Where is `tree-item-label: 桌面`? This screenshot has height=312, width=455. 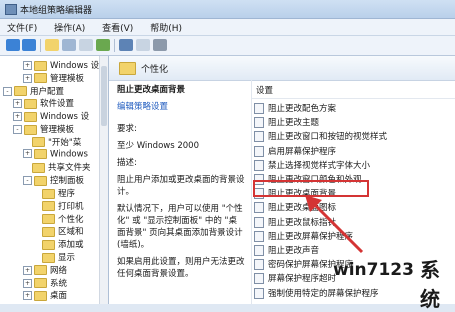 tree-item-label: 桌面 is located at coordinates (59, 296).